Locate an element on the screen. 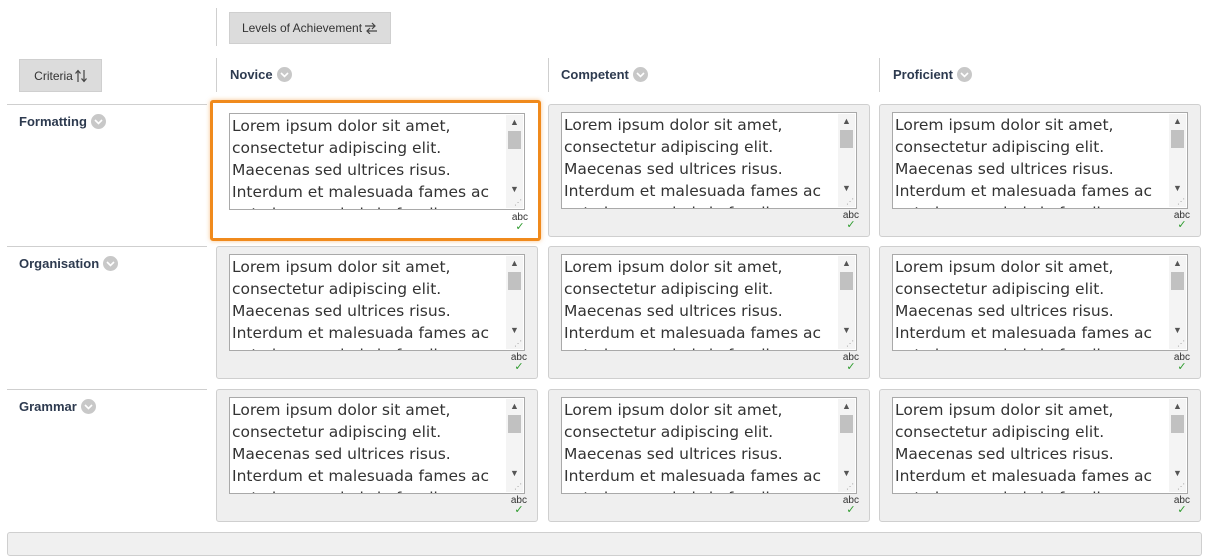 The height and width of the screenshot is (556, 1215). column-header-proficient: Proficient is located at coordinates (932, 74).